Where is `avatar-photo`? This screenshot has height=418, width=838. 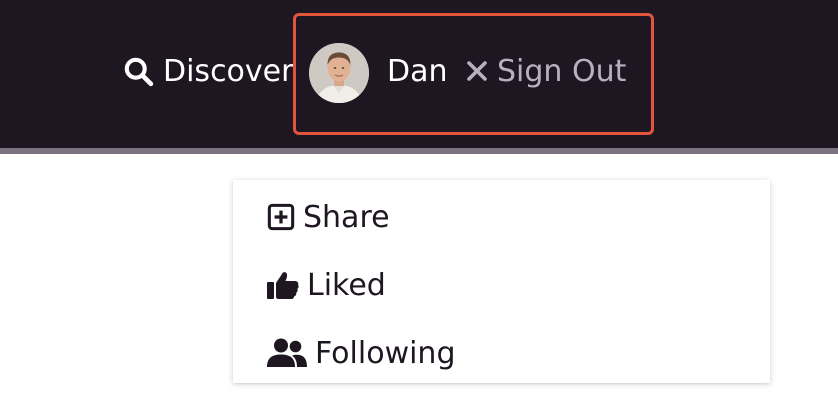
avatar-photo is located at coordinates (339, 73).